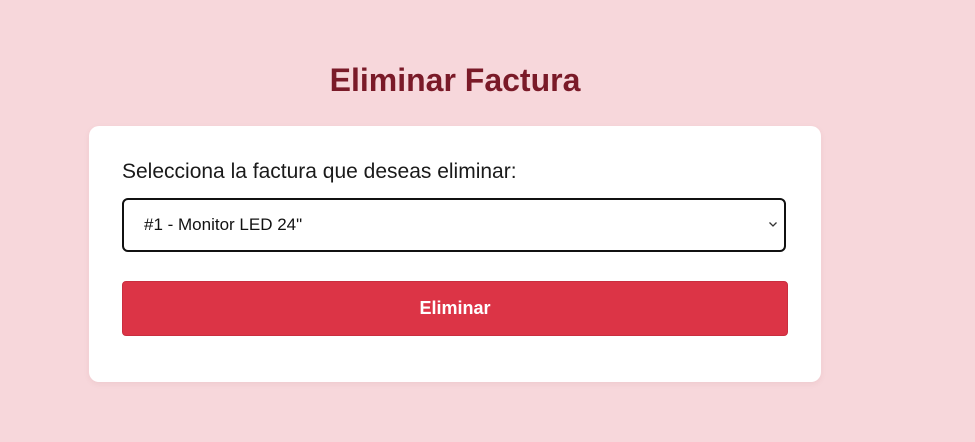 The image size is (975, 442). I want to click on chevron-down-icon, so click(773, 224).